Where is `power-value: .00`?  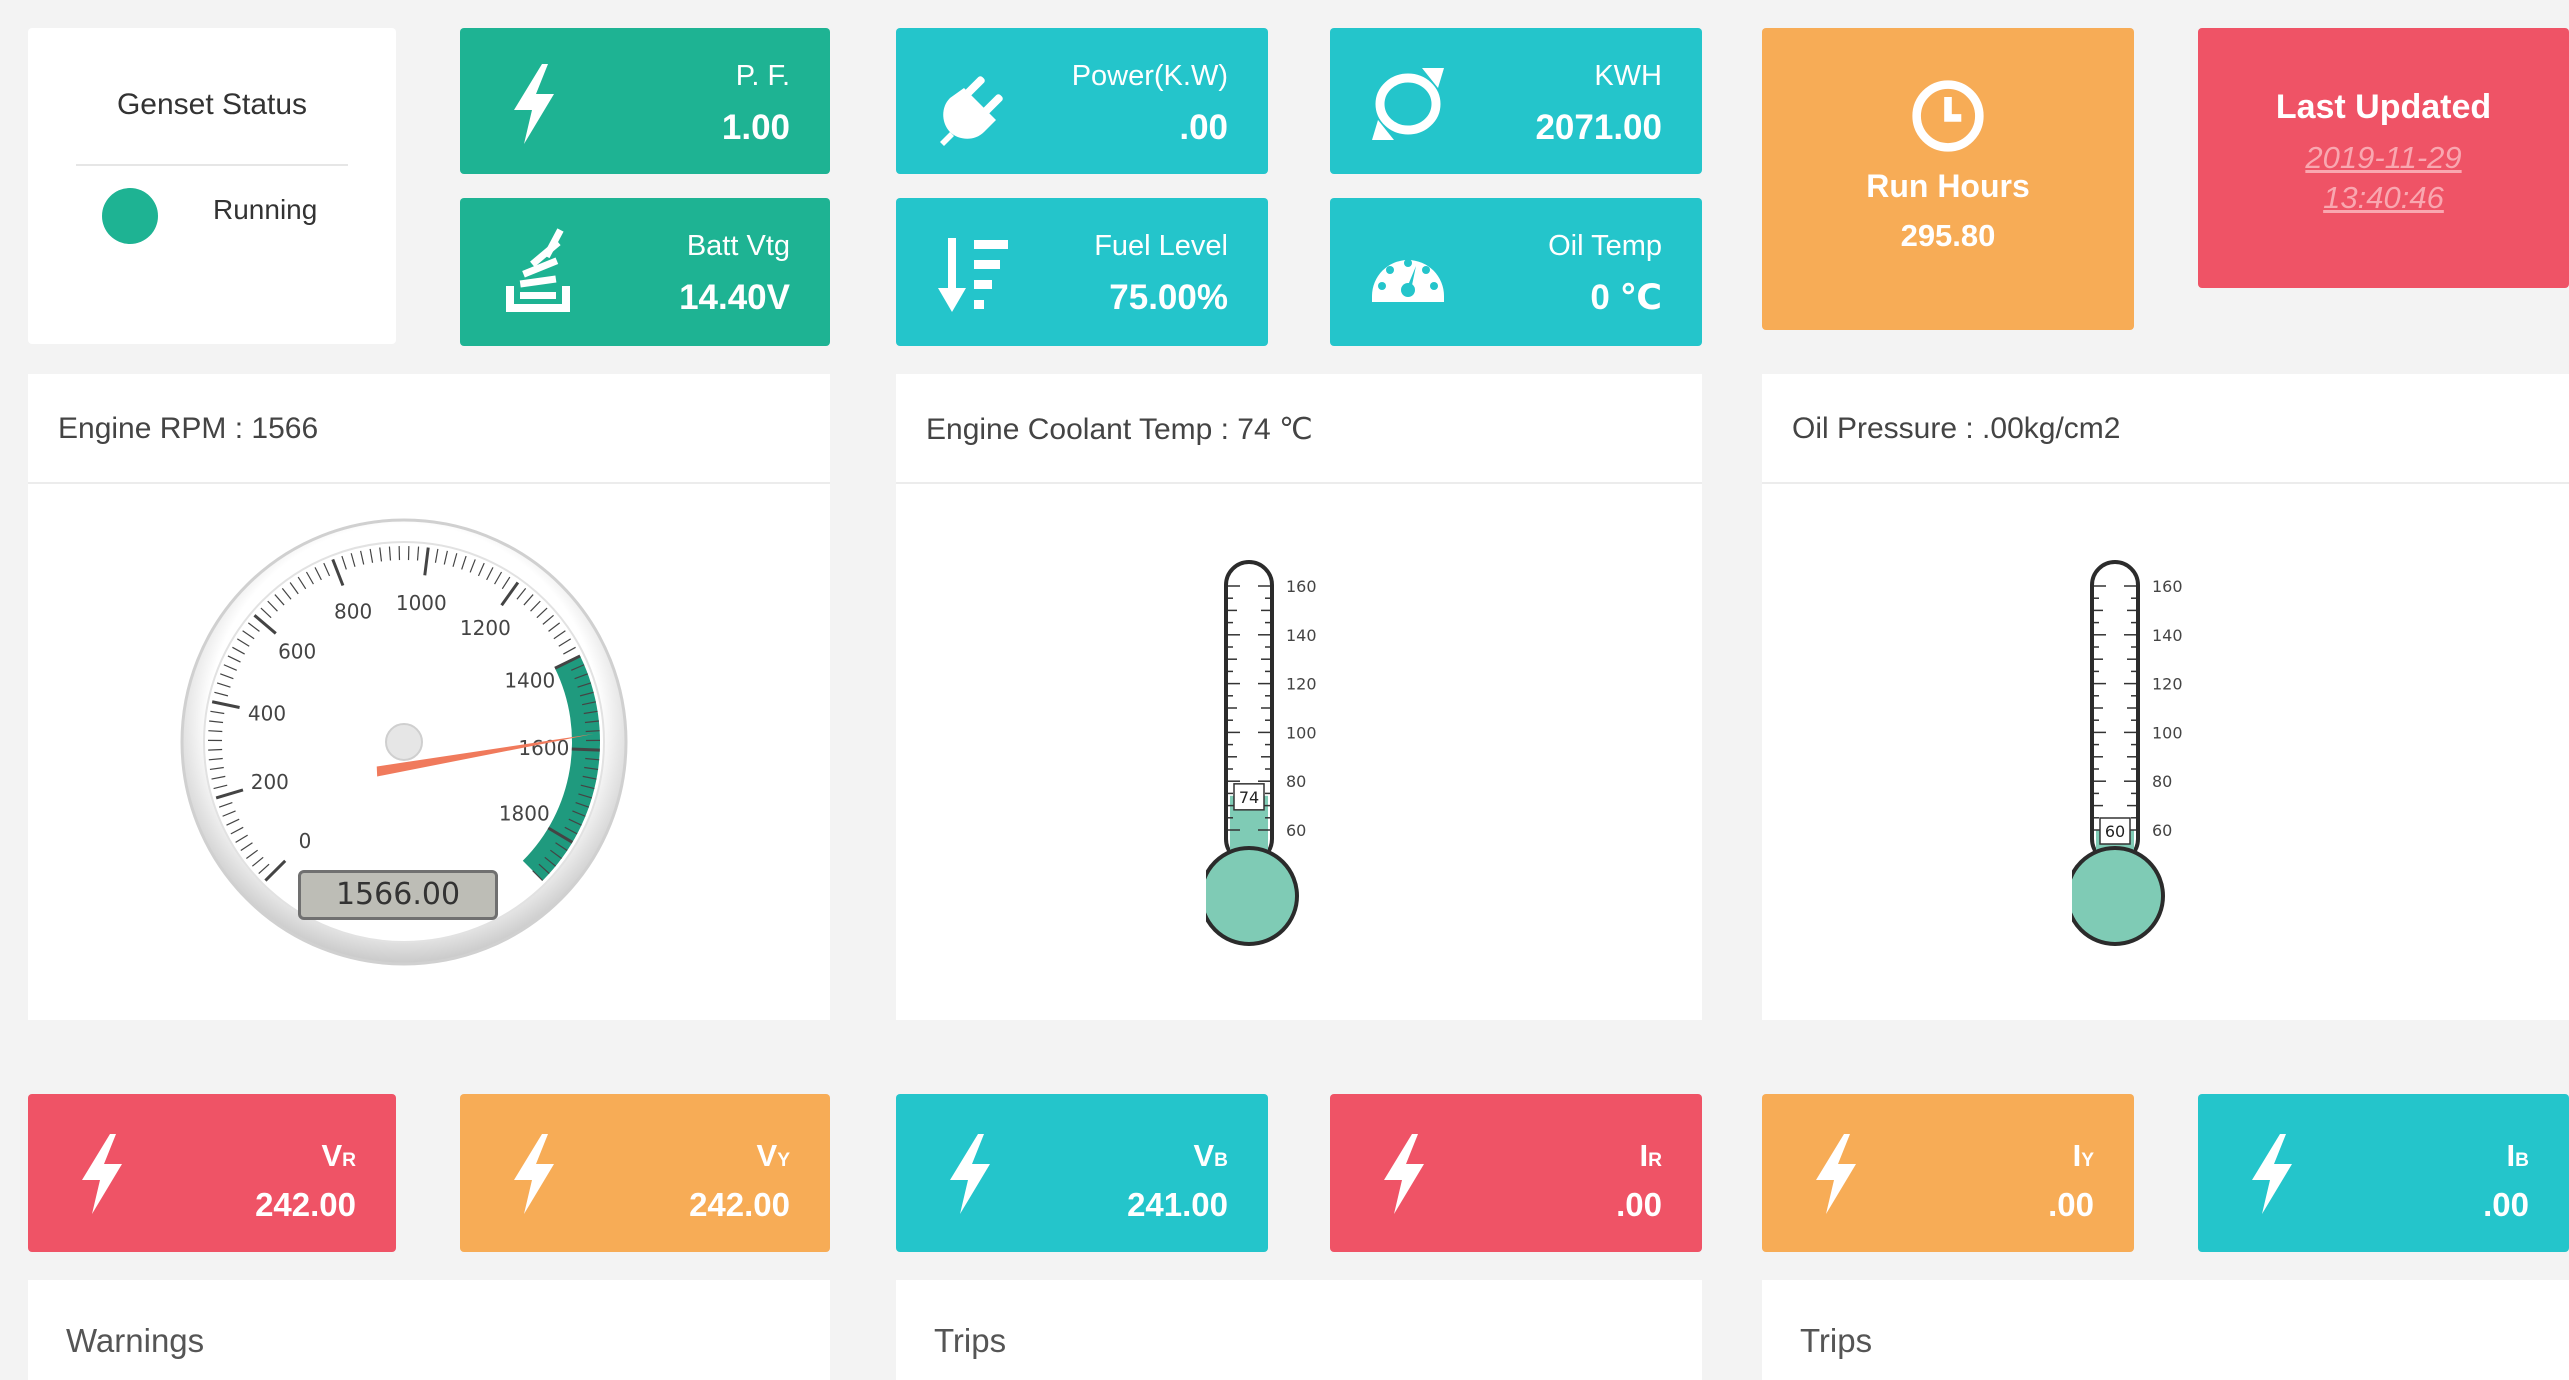
power-value: .00 is located at coordinates (1203, 127).